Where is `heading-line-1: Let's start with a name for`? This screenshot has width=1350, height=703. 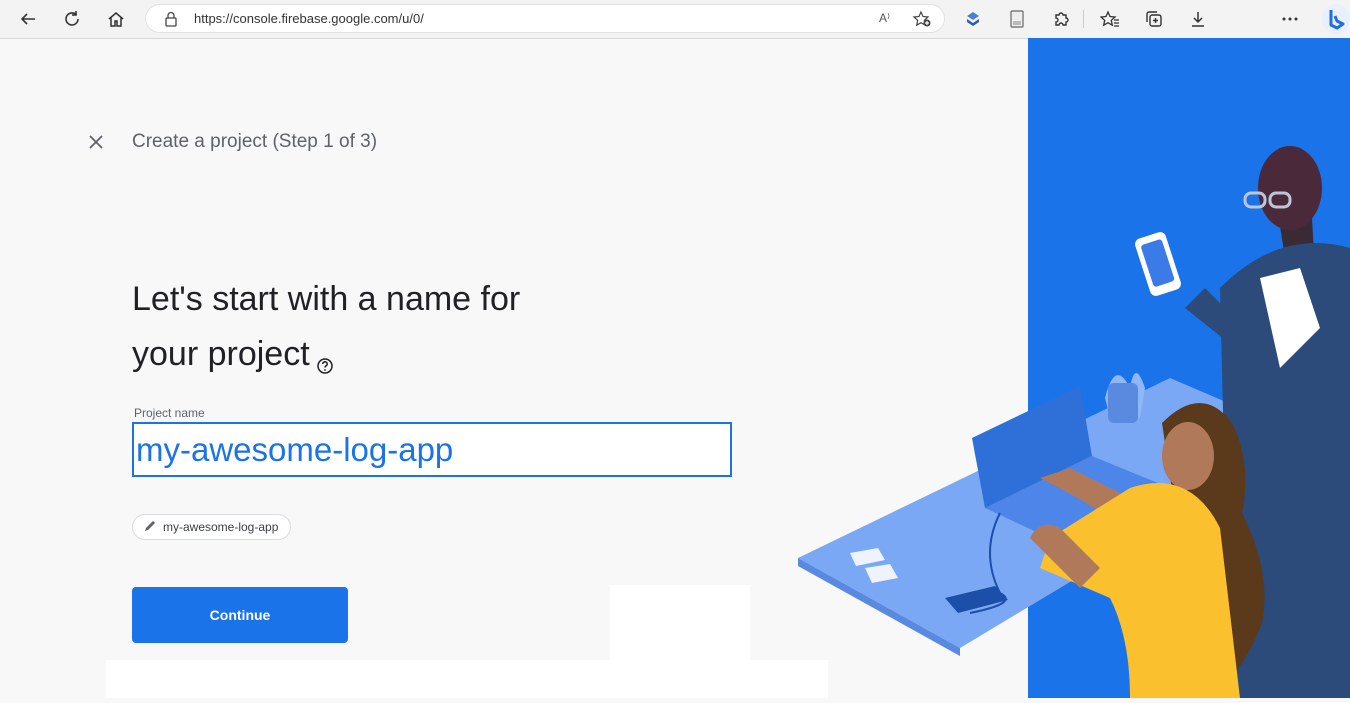 heading-line-1: Let's start with a name for is located at coordinates (326, 299).